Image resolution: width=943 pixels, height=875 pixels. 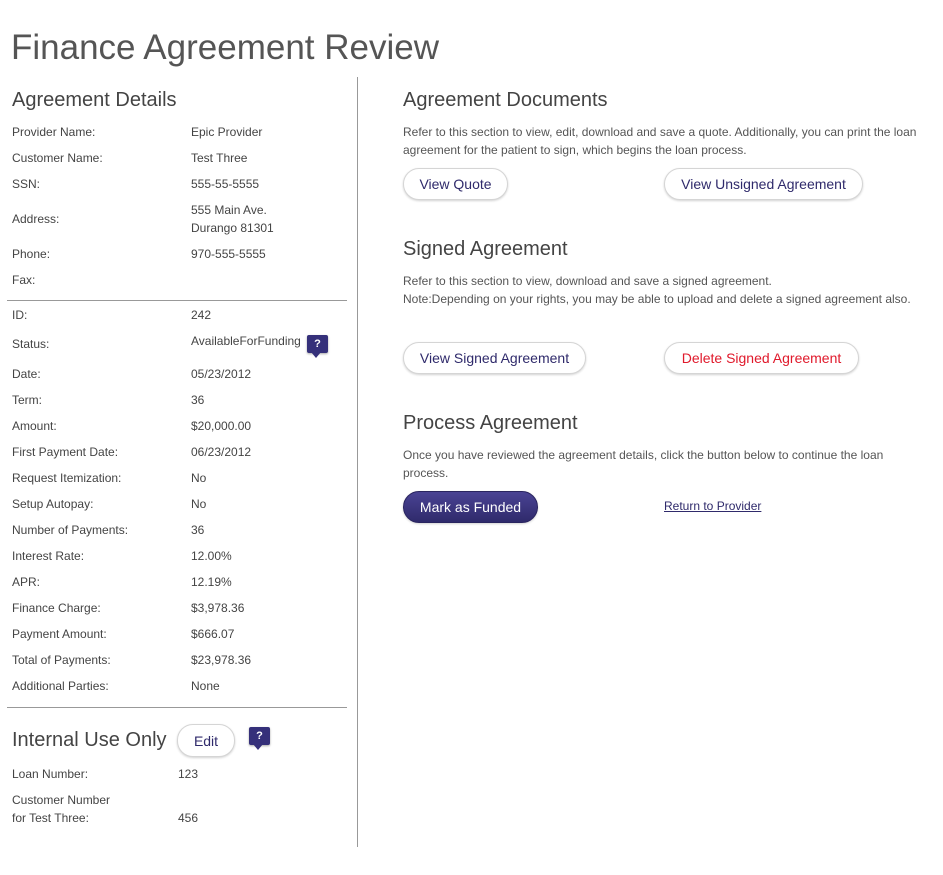 I want to click on interest-rate-label: Interest Rate:, so click(x=48, y=556).